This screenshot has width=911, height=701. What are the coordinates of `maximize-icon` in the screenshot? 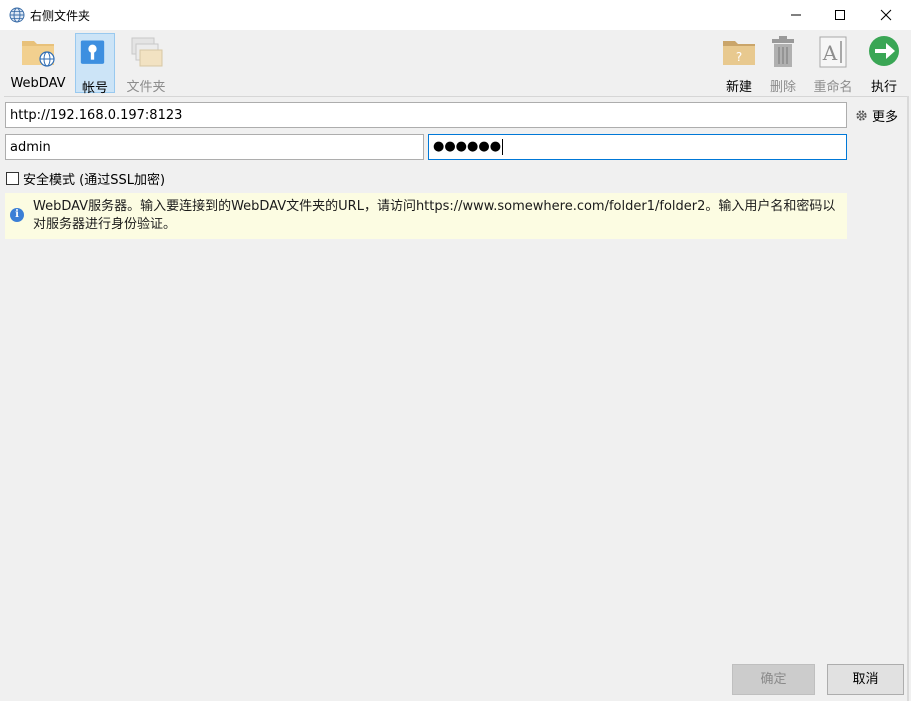 It's located at (840, 15).